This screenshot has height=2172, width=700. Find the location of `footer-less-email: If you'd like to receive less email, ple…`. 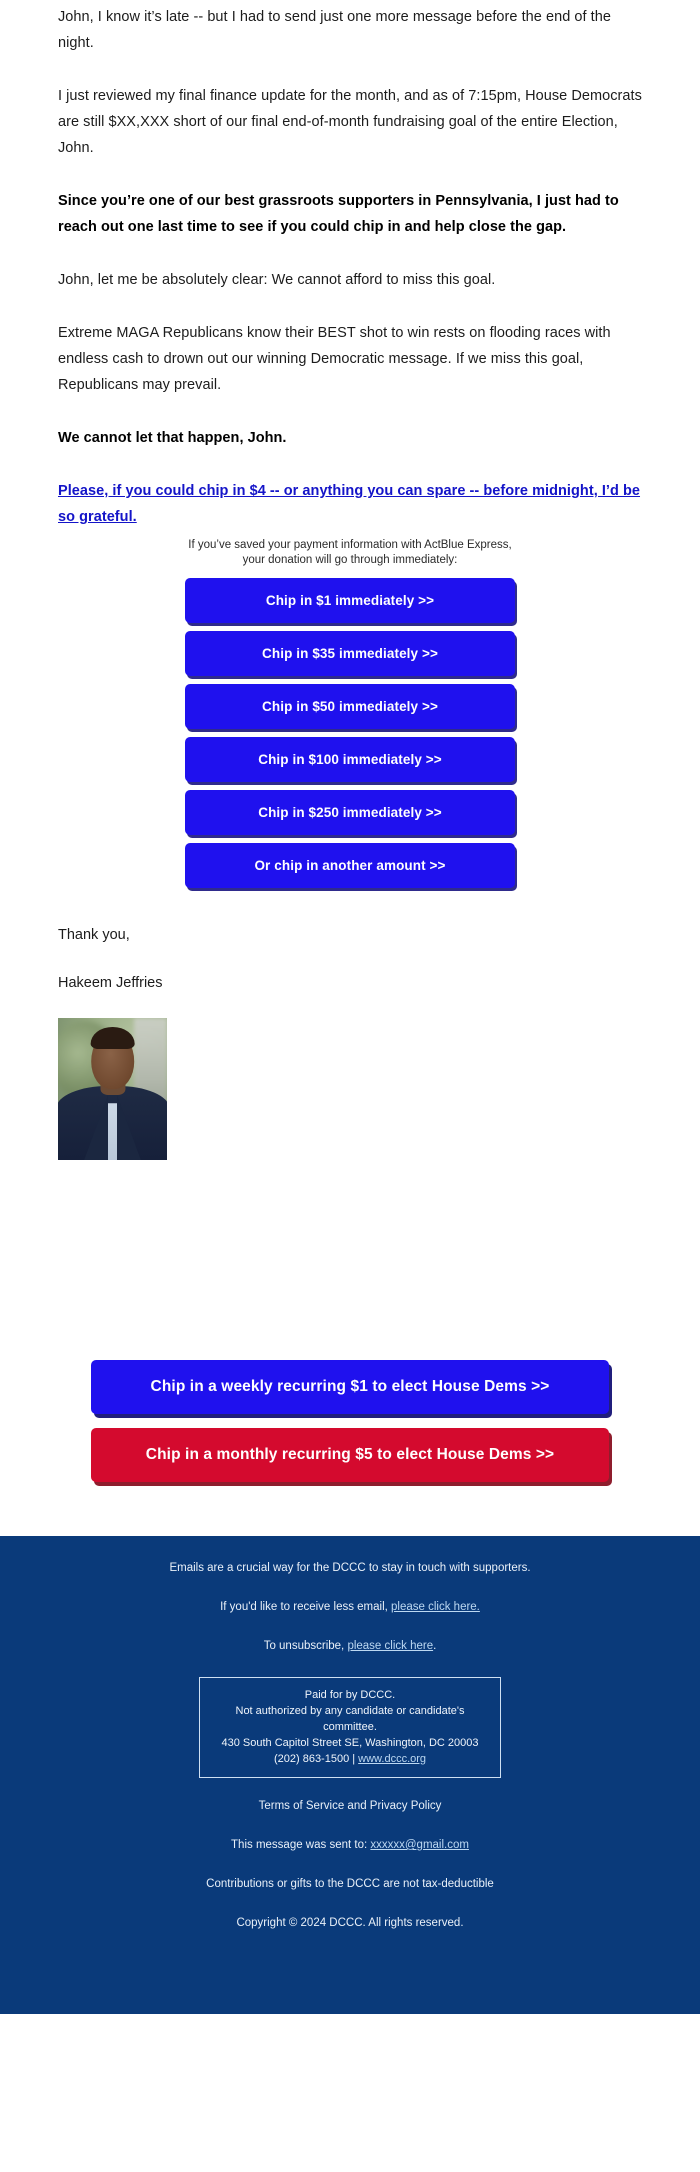

footer-less-email: If you'd like to receive less email, ple… is located at coordinates (350, 1607).